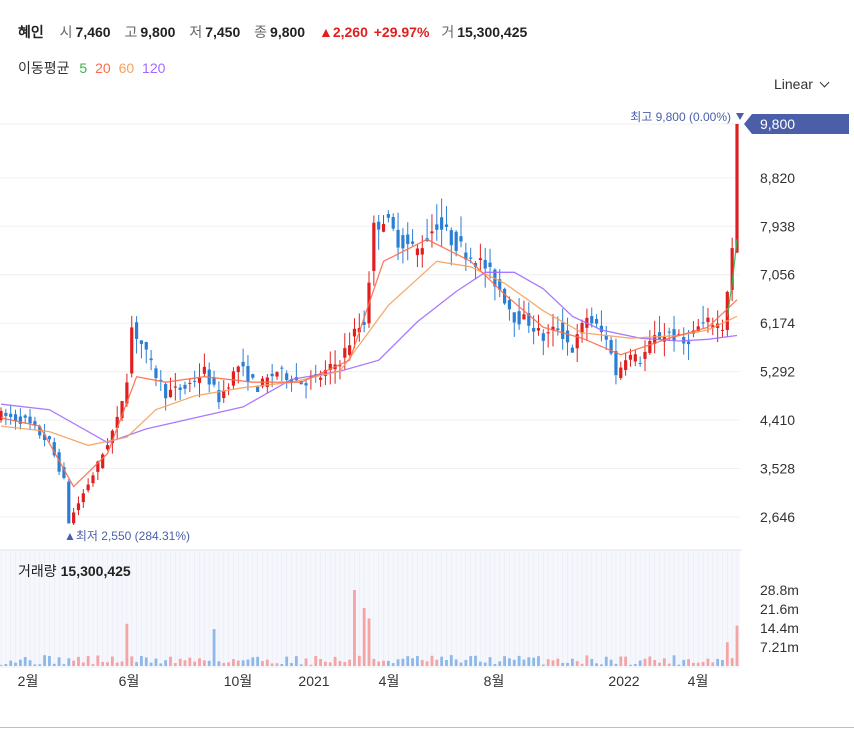 This screenshot has height=729, width=854. Describe the element at coordinates (779, 590) in the screenshot. I see `volume-tick-label: 28.8m` at that location.